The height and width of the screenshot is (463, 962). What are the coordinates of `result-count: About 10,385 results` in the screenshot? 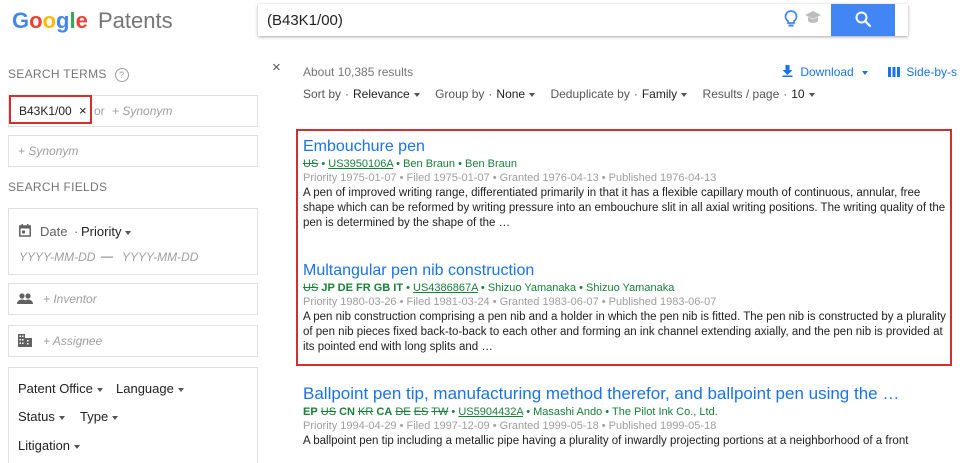 It's located at (358, 72).